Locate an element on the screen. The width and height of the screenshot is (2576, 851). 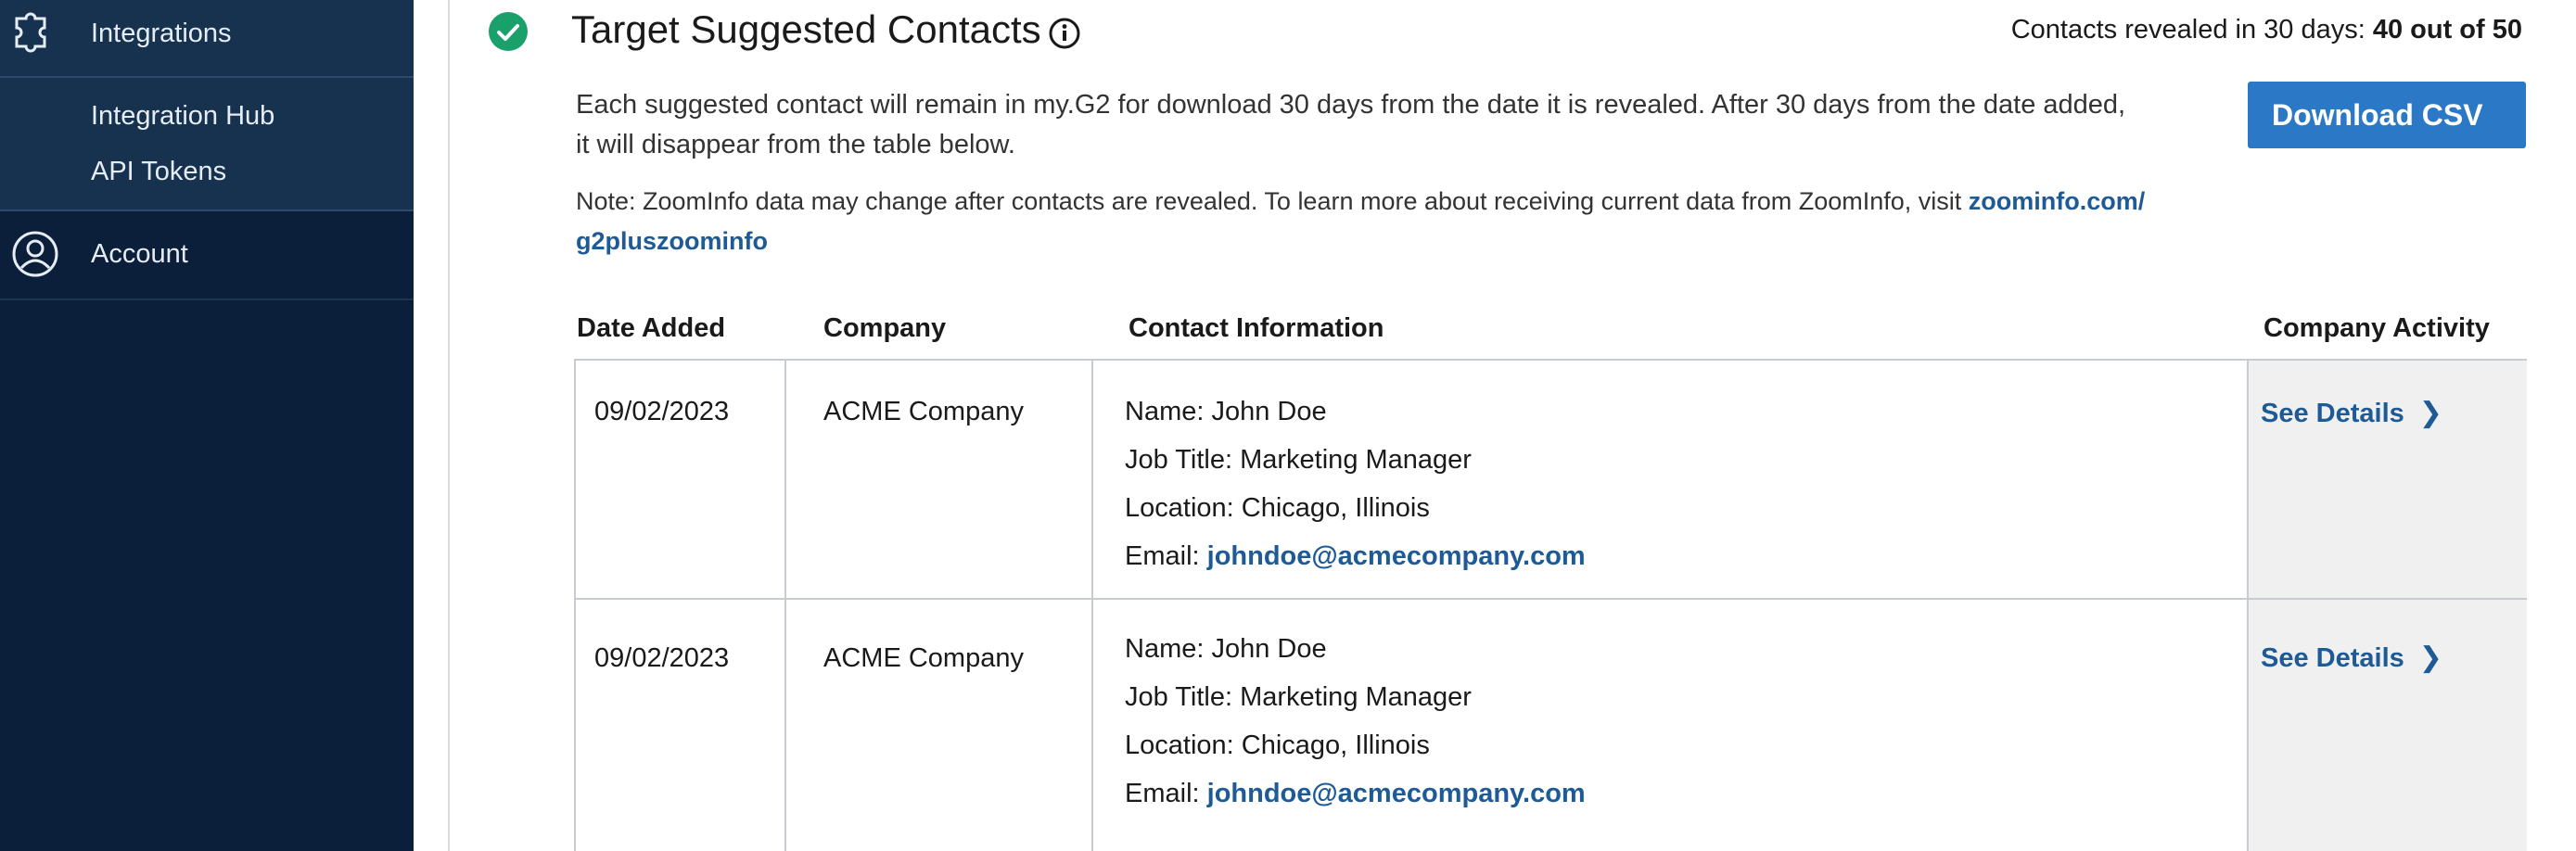
column-header-contact-information: Contact Information is located at coordinates (1257, 328).